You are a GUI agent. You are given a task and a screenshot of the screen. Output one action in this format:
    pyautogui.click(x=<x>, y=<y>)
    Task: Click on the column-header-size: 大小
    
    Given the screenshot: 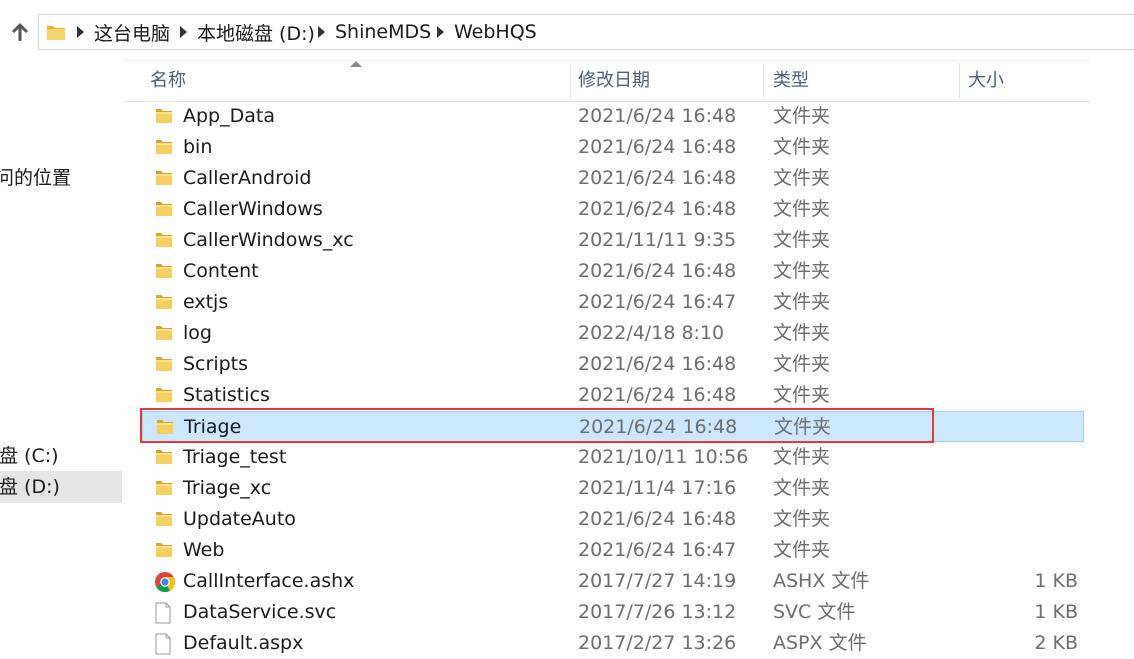 What is the action you would take?
    pyautogui.click(x=1027, y=81)
    